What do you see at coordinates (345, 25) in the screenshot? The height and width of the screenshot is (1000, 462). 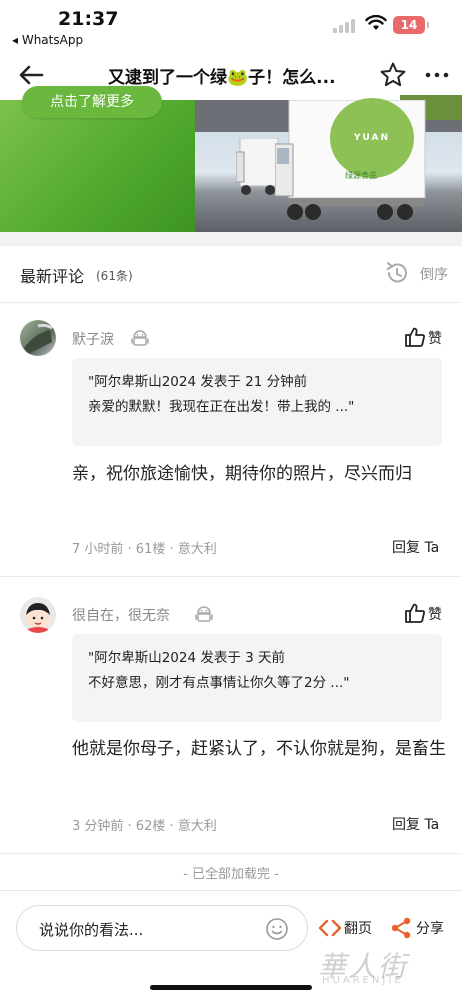 I see `signal-icon` at bounding box center [345, 25].